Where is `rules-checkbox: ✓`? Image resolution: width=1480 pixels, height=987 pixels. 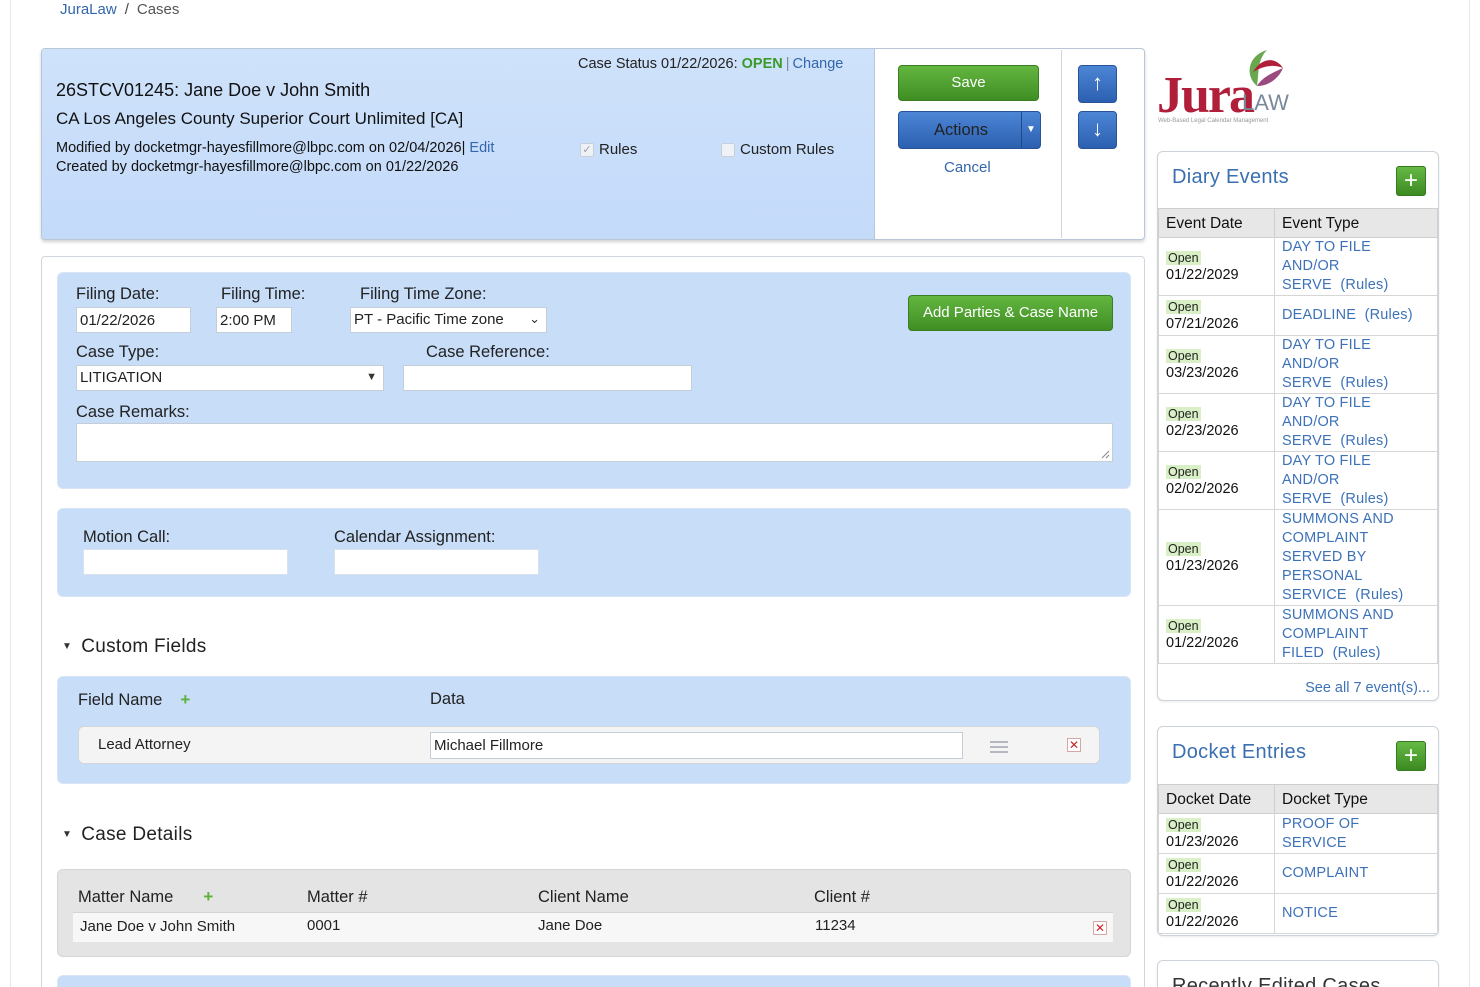
rules-checkbox: ✓ is located at coordinates (587, 149).